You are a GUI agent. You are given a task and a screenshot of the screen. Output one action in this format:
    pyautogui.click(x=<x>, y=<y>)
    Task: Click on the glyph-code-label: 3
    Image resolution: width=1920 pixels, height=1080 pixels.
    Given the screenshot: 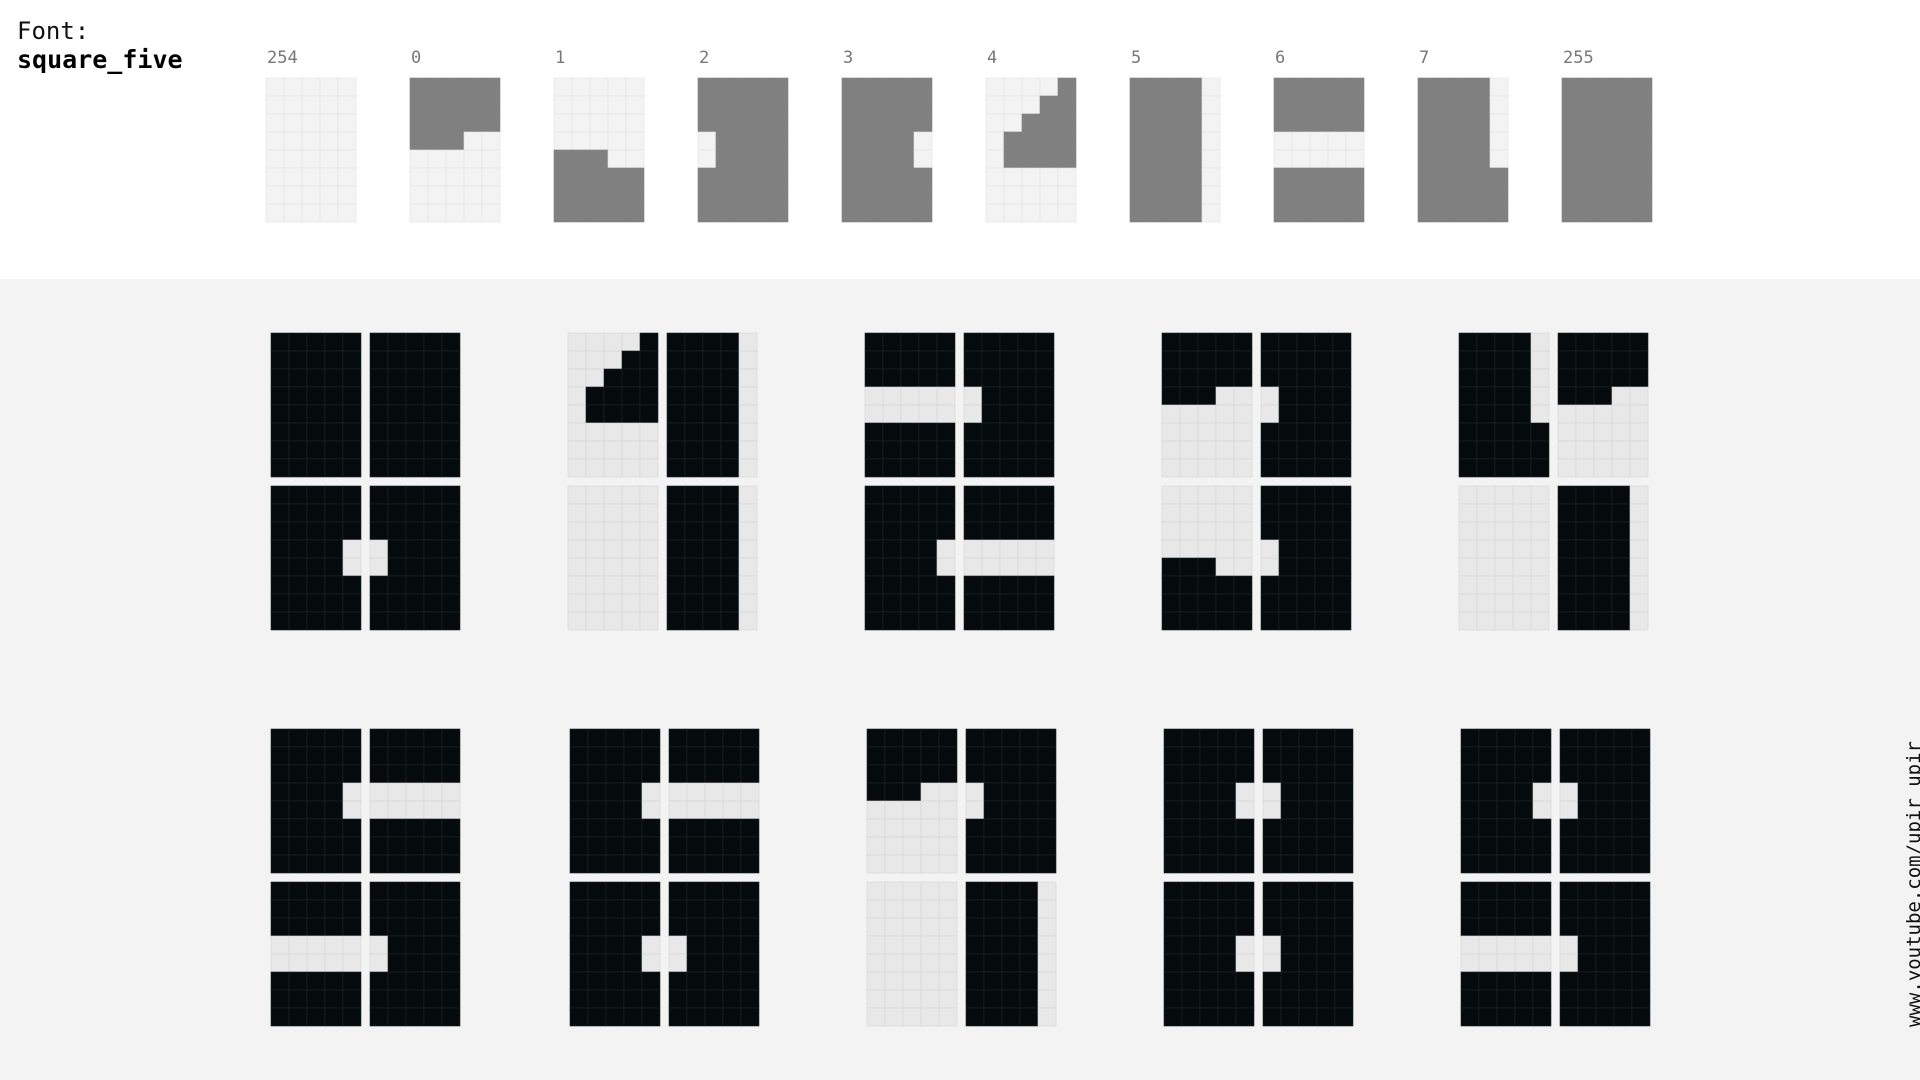 What is the action you would take?
    pyautogui.click(x=848, y=58)
    